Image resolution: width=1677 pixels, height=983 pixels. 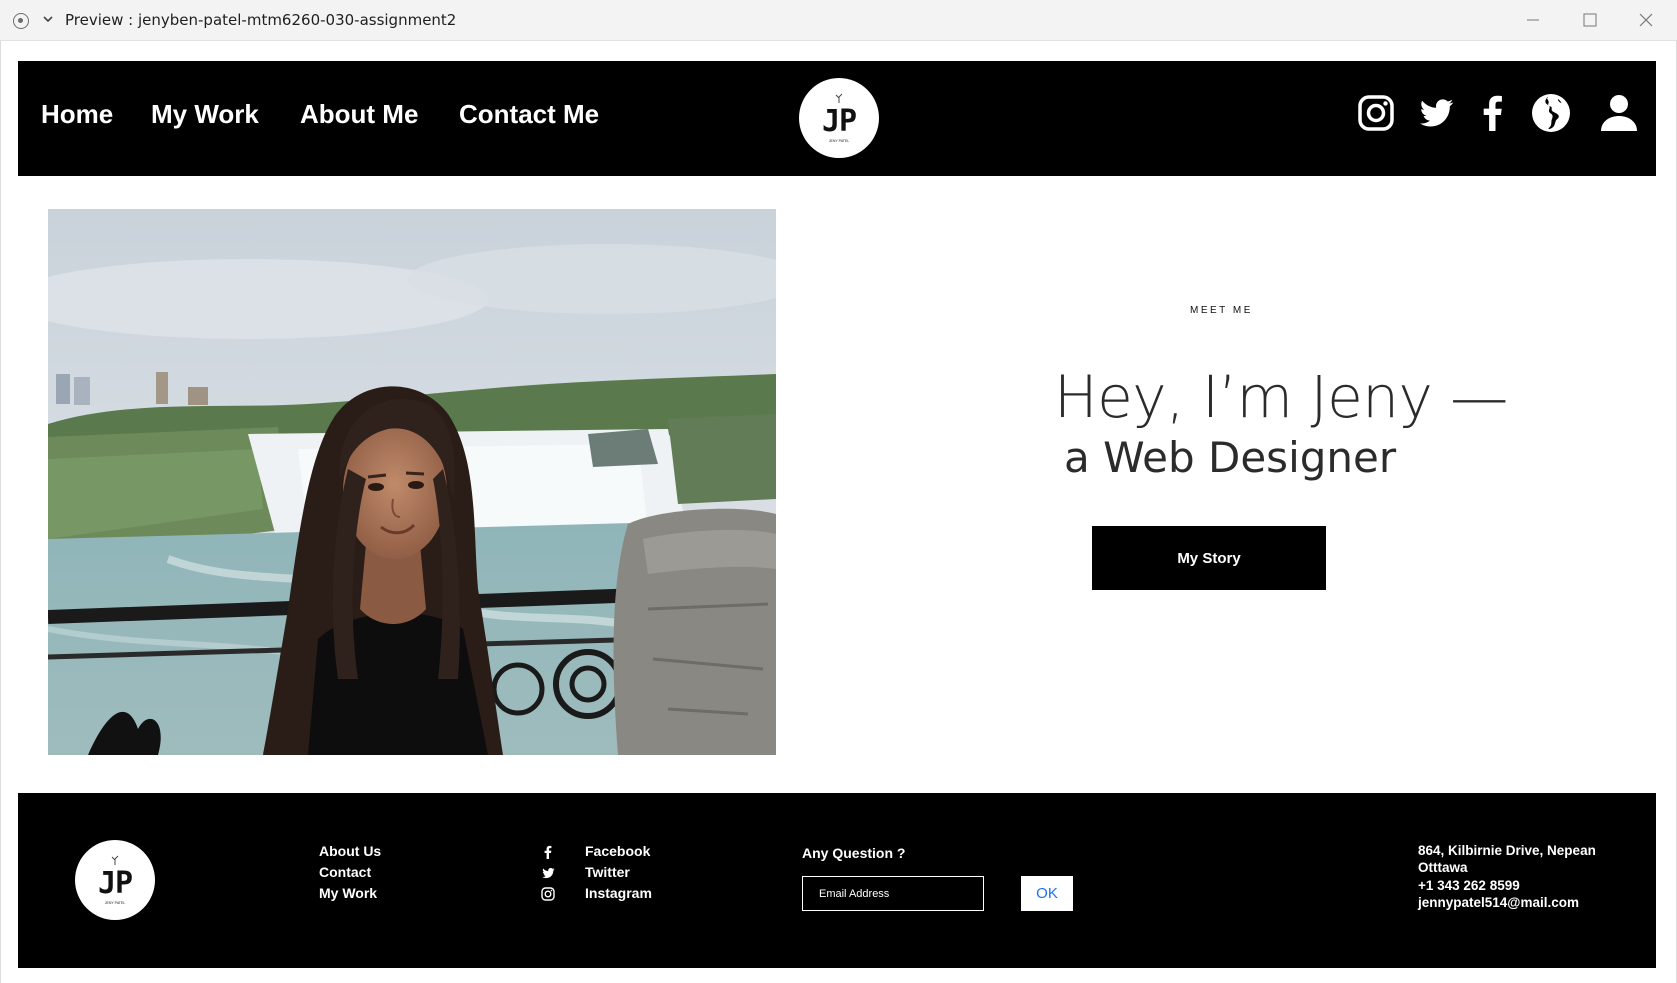 What do you see at coordinates (607, 872) in the screenshot?
I see `footer-link-twitter: Twitter` at bounding box center [607, 872].